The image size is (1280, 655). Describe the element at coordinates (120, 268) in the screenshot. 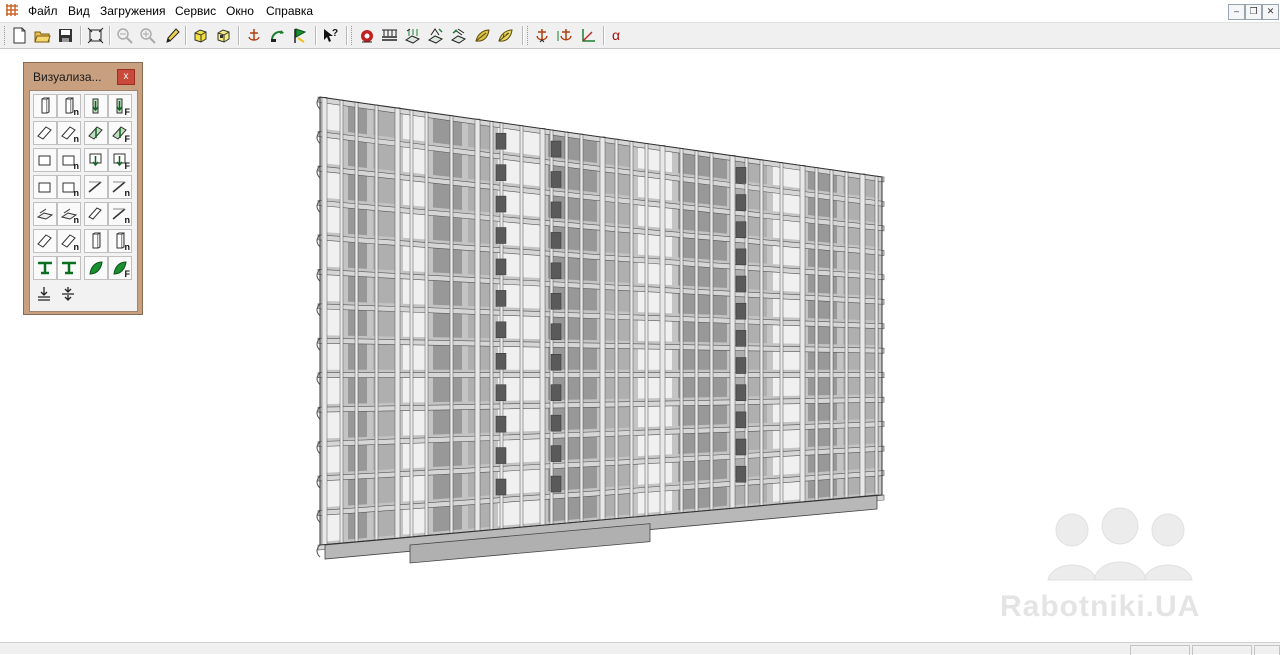

I see `reinforcement-forces-button: F` at that location.